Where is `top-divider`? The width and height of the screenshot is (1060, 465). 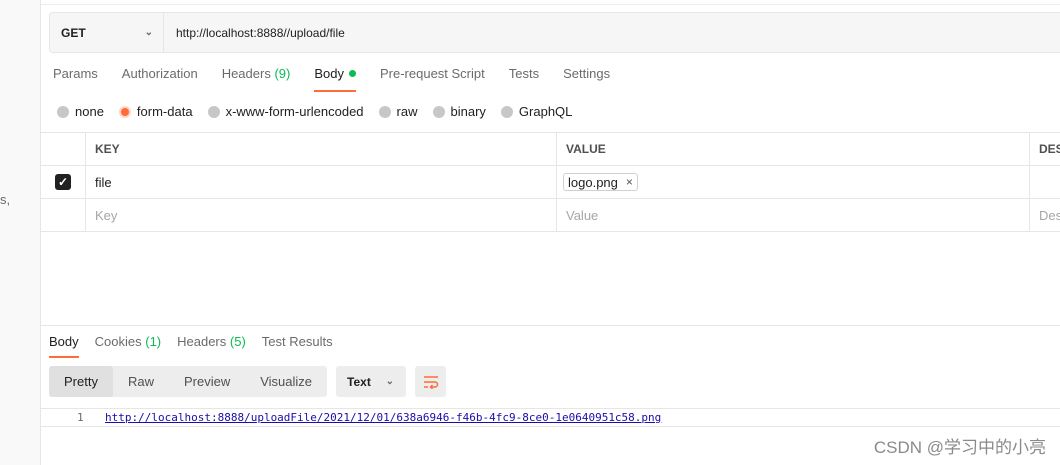
top-divider is located at coordinates (550, 4).